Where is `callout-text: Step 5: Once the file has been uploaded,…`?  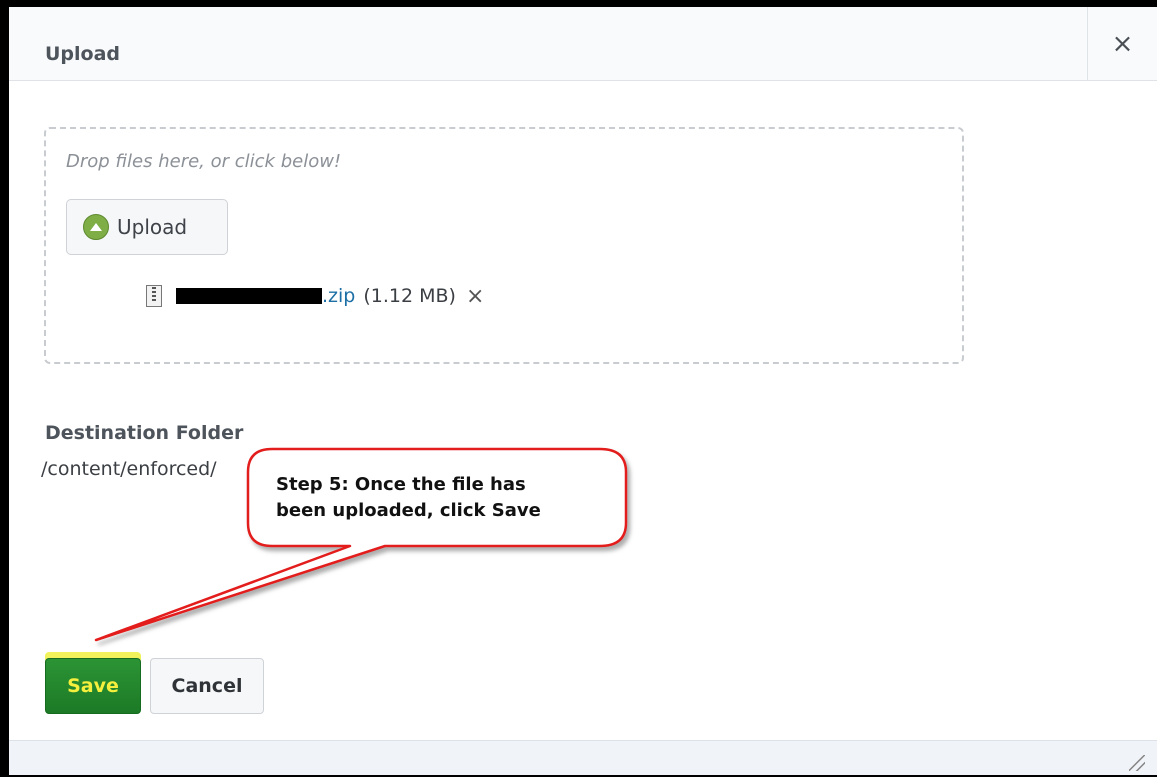 callout-text: Step 5: Once the file has been uploaded,… is located at coordinates (441, 498).